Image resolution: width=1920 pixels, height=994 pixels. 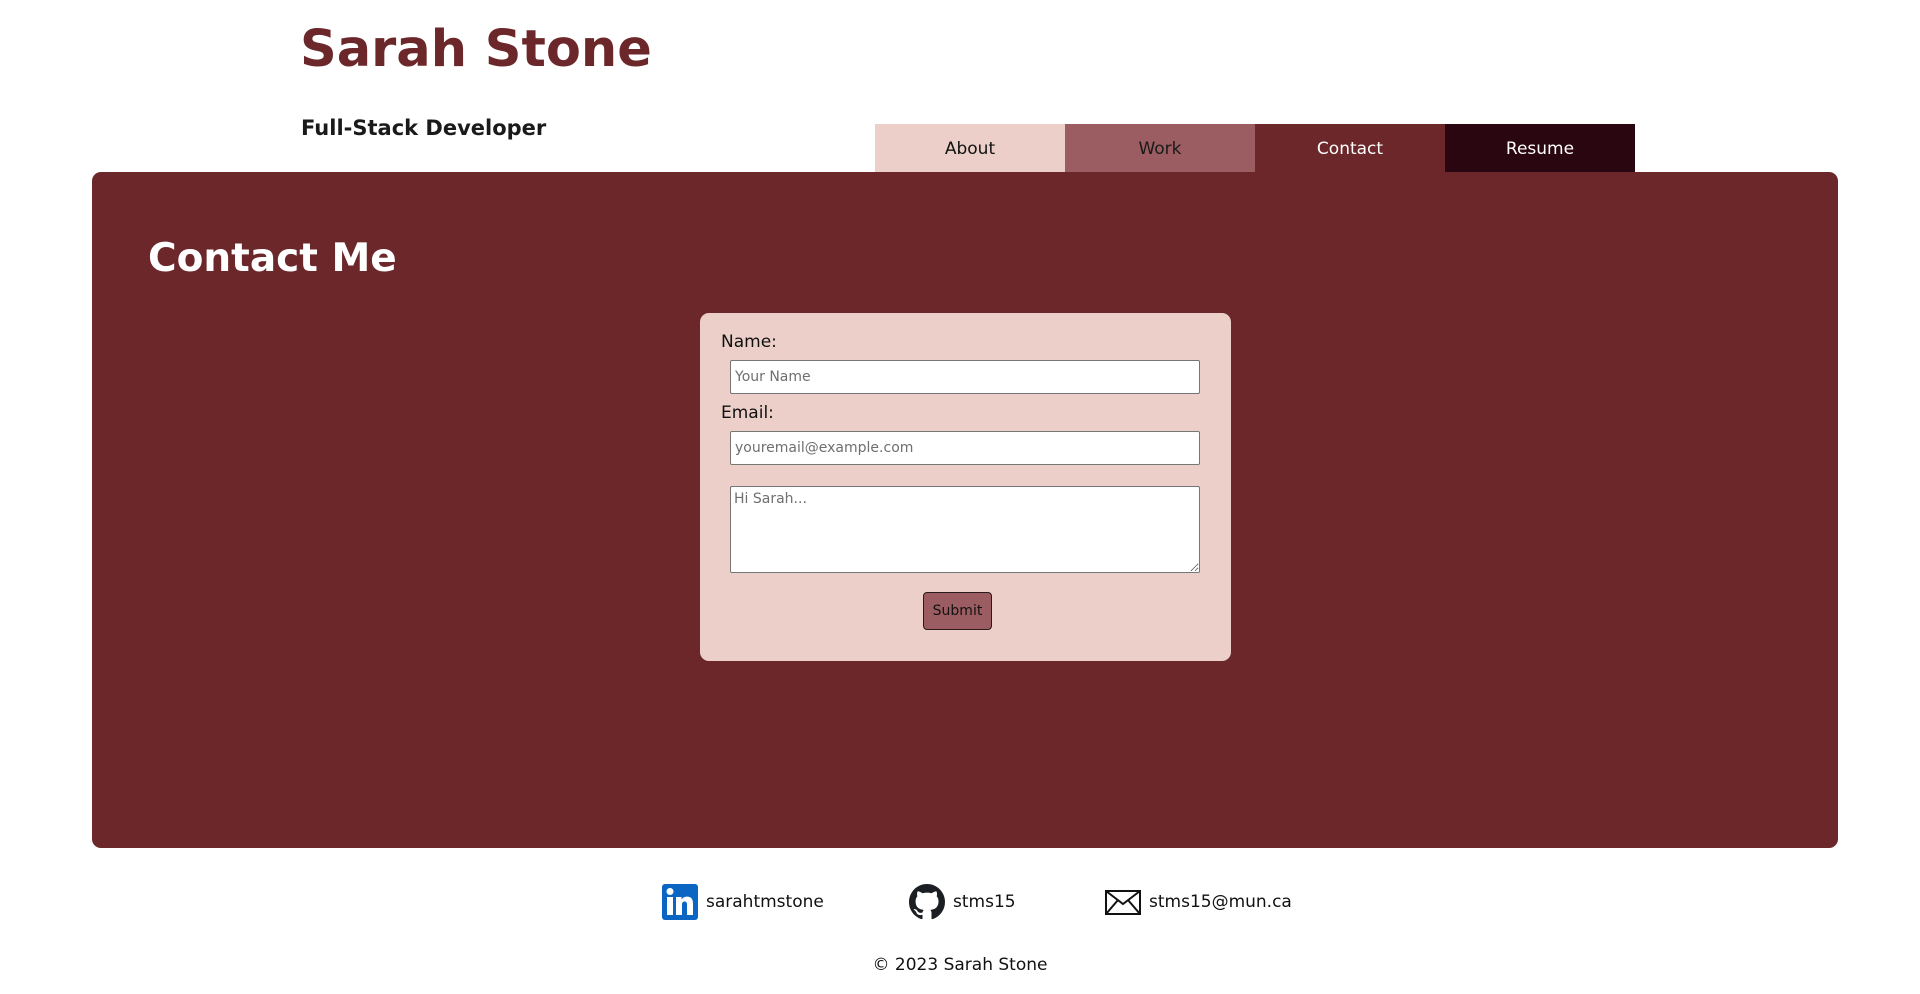 I want to click on nav-tab-about: About, so click(x=970, y=148).